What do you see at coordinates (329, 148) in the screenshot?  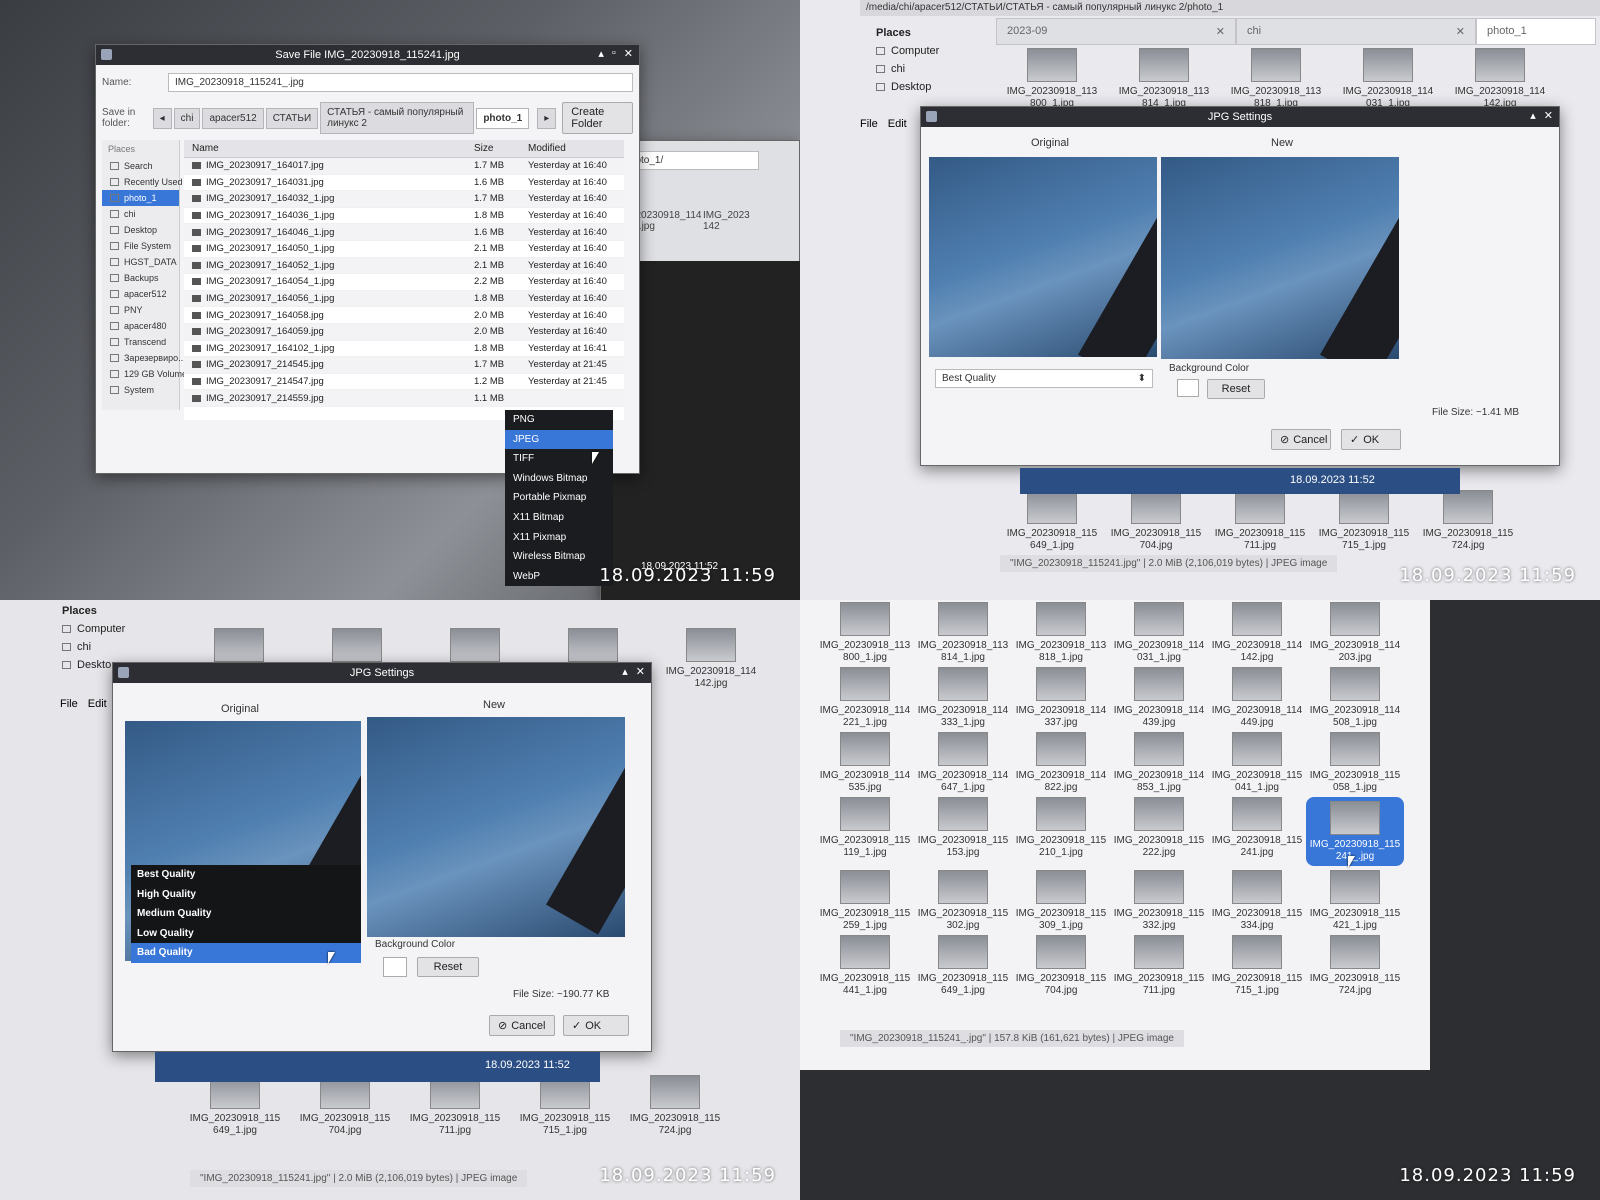 I see `column-name-header: Name` at bounding box center [329, 148].